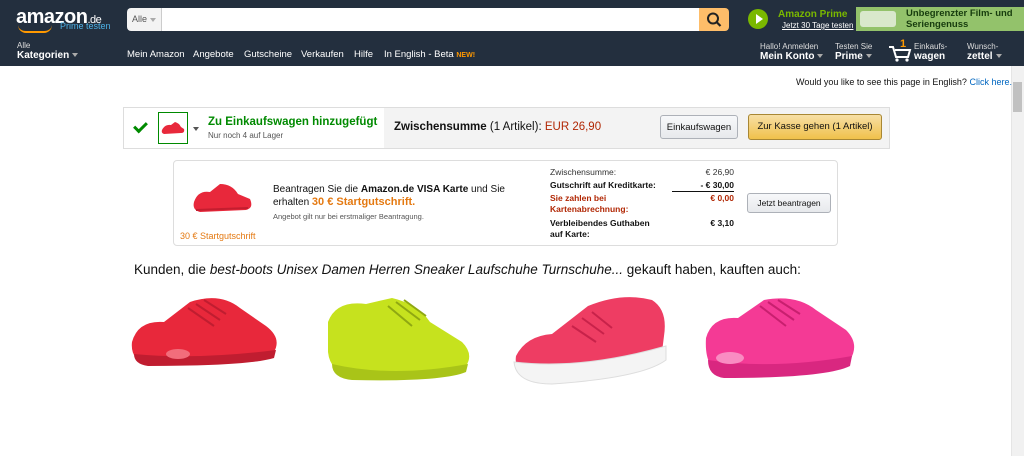 Image resolution: width=1024 pixels, height=456 pixels. I want to click on view-cart-button: Einkaufswagen, so click(699, 127).